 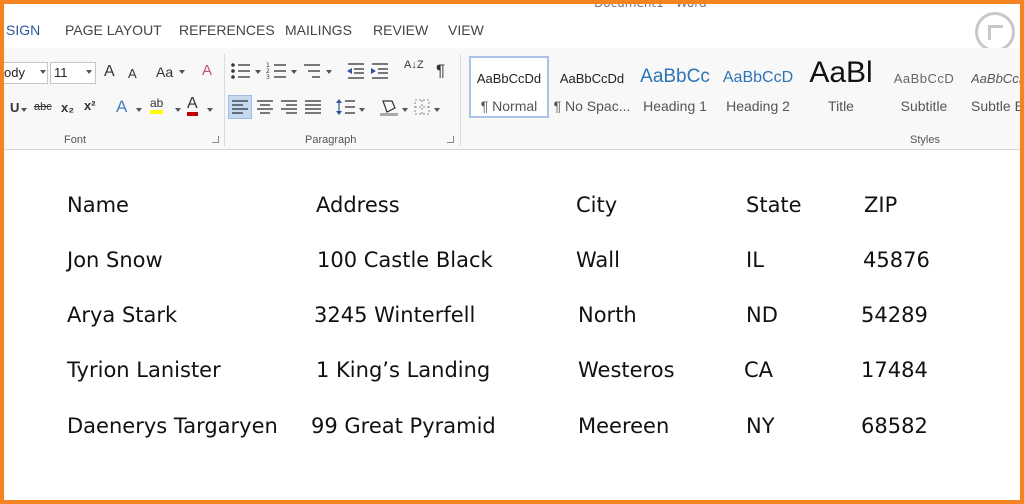 What do you see at coordinates (89, 72) in the screenshot?
I see `font-size-dropdown-icon` at bounding box center [89, 72].